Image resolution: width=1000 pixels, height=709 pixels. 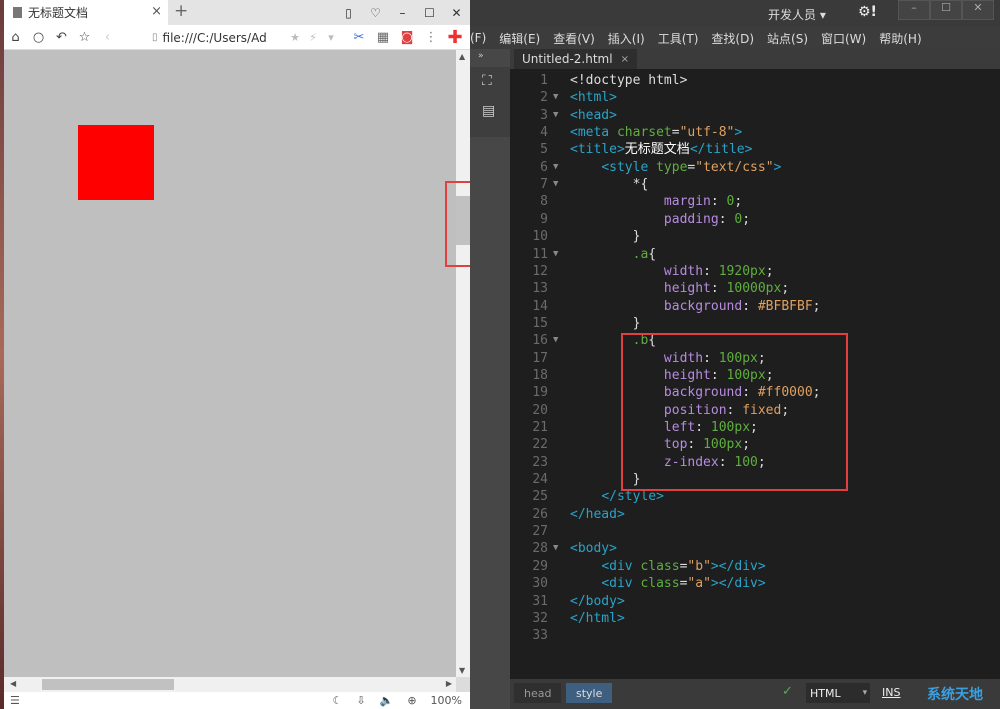 I want to click on undo-icon: ↶, so click(x=61, y=37).